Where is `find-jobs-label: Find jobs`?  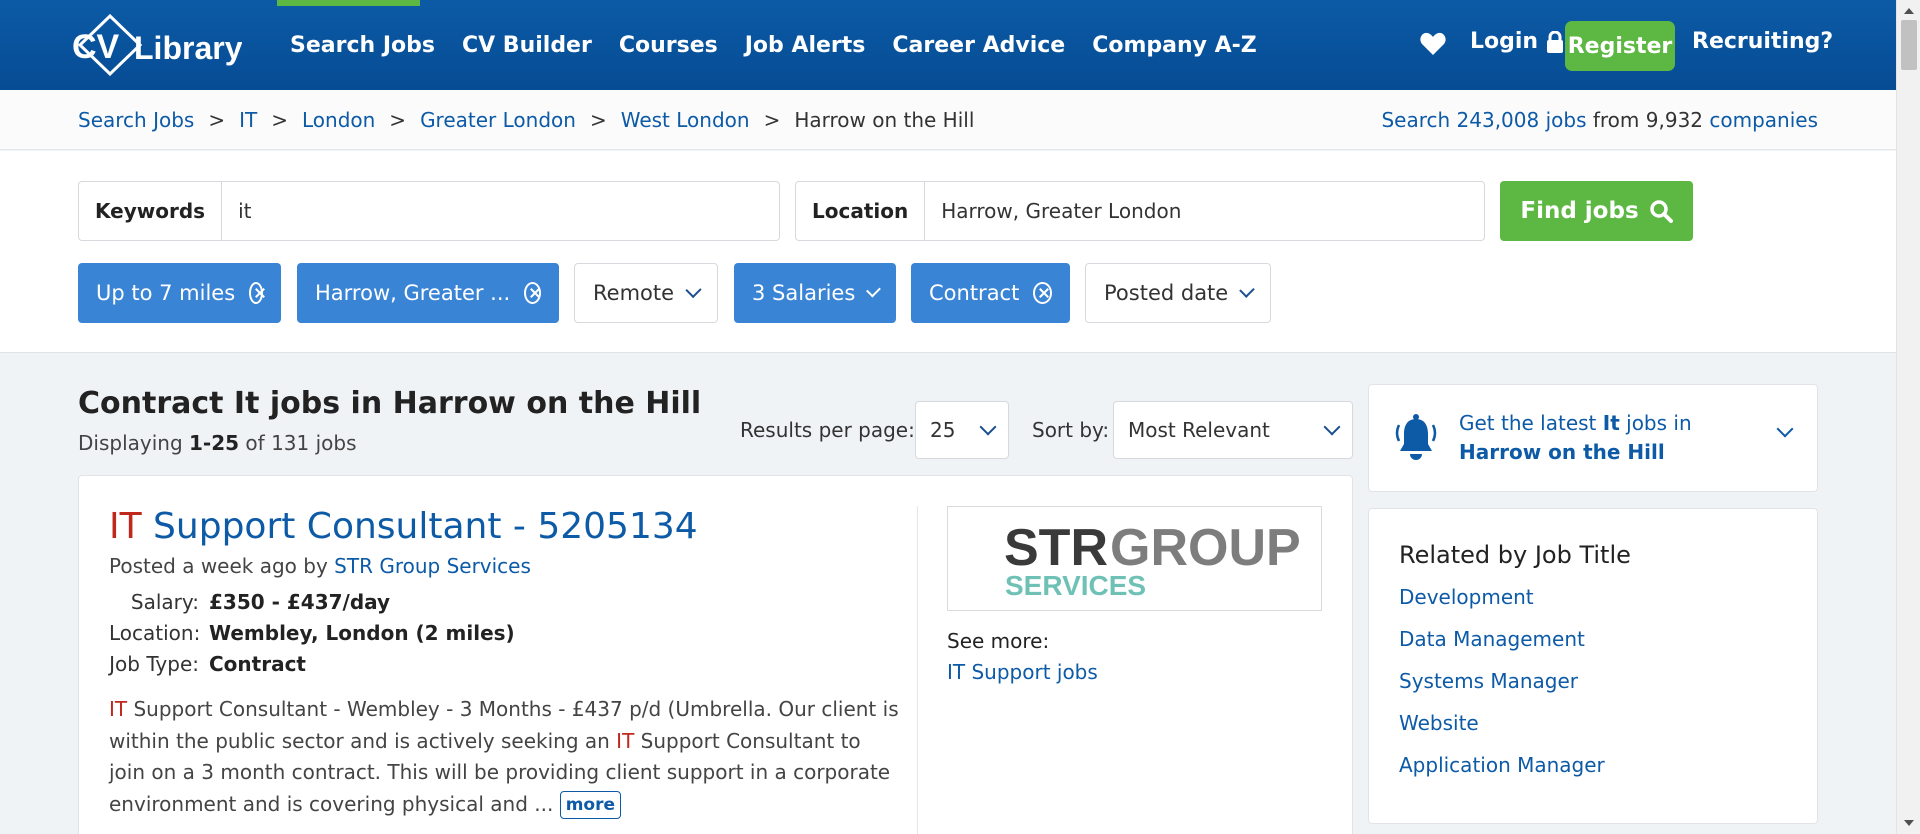 find-jobs-label: Find jobs is located at coordinates (1579, 211).